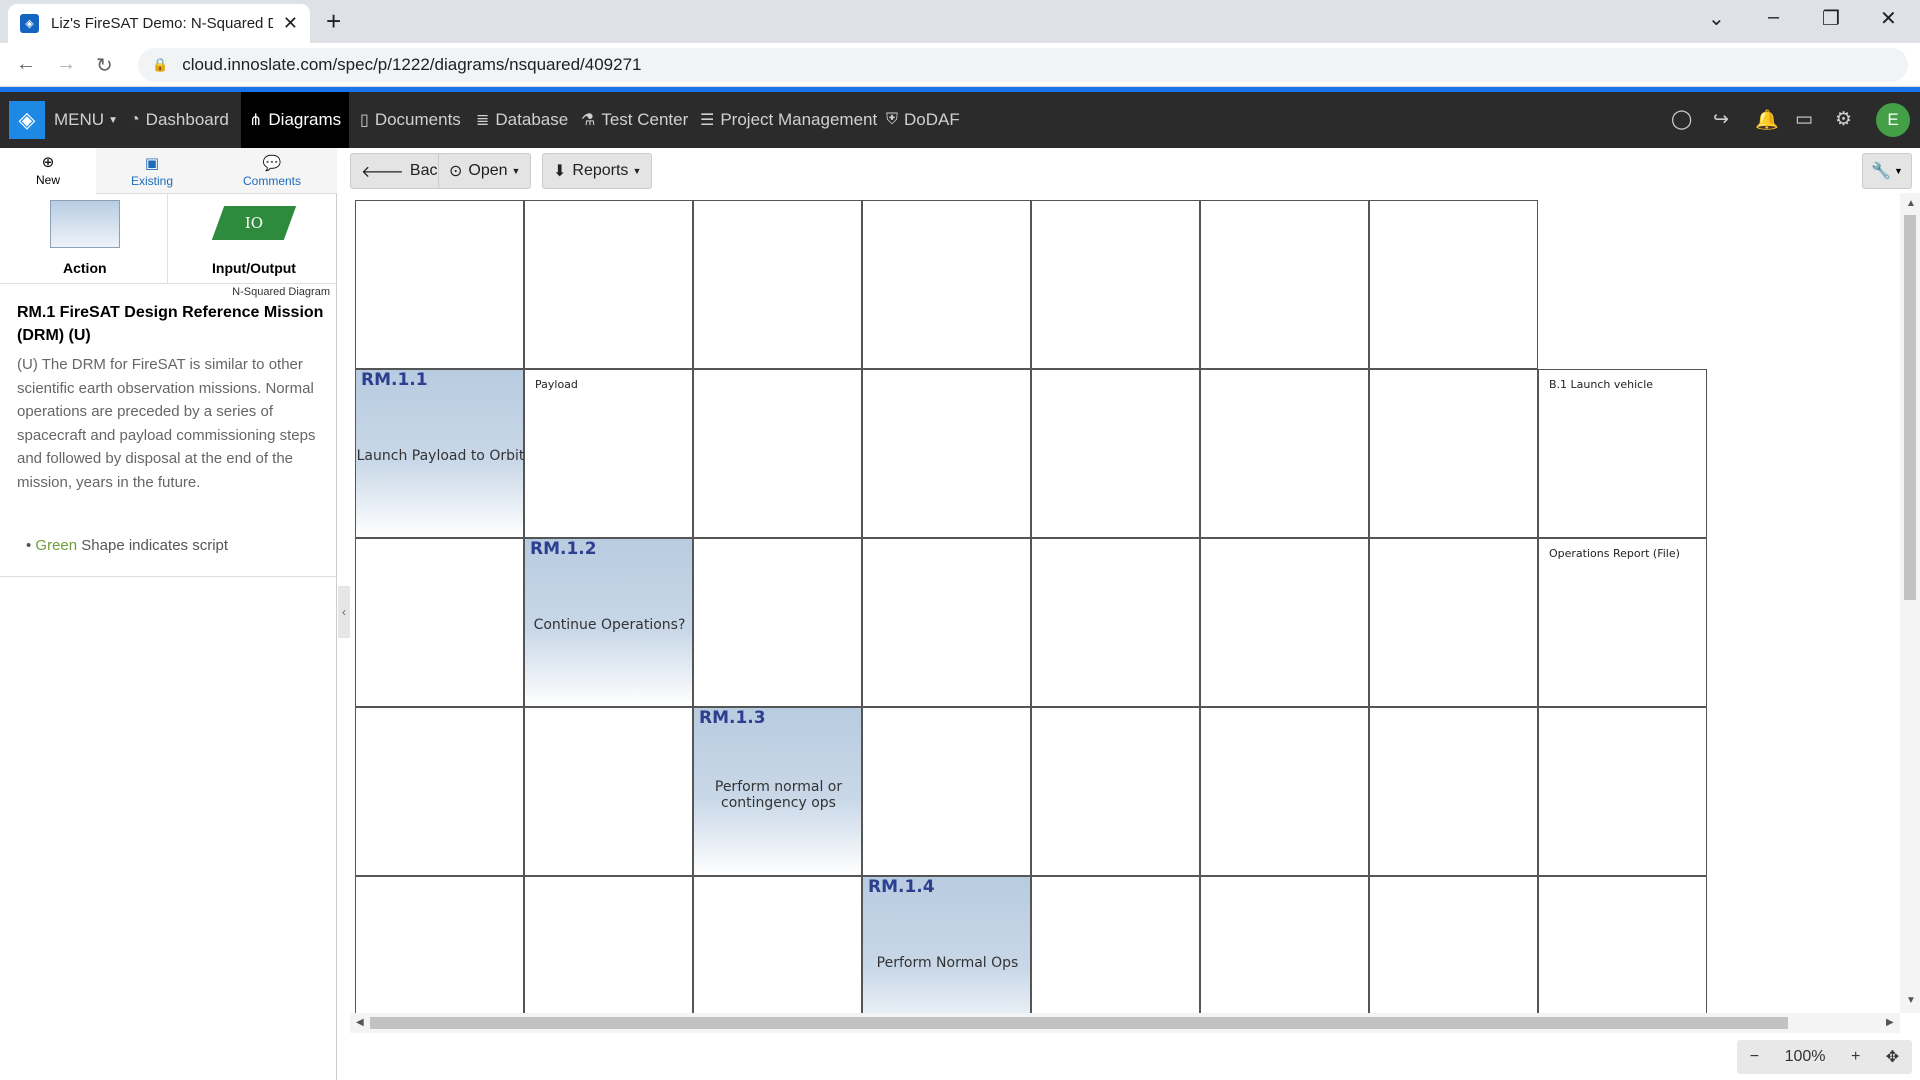 This screenshot has width=1920, height=1080. Describe the element at coordinates (799, 119) in the screenshot. I see `nav-project-management-label: Project Management` at that location.